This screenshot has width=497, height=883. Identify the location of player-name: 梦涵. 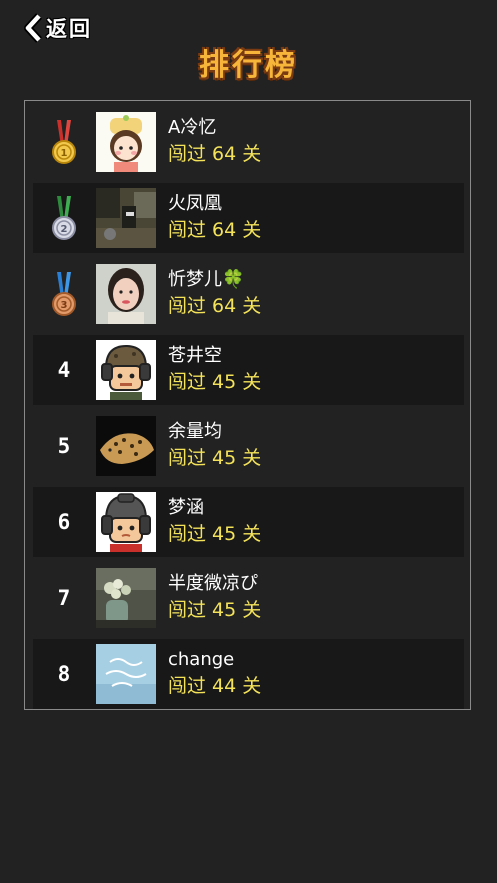
(186, 507).